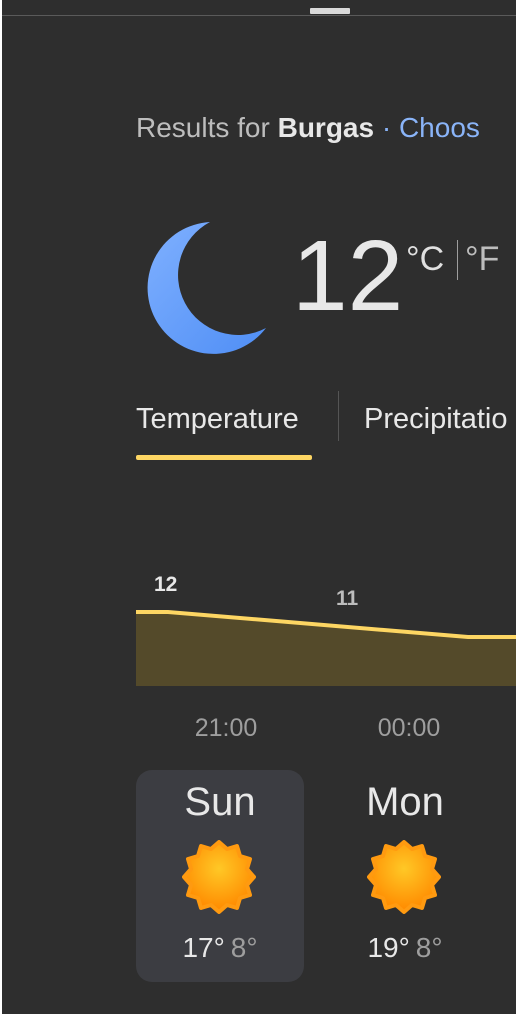  What do you see at coordinates (347, 598) in the screenshot?
I see `temp-label: 11` at bounding box center [347, 598].